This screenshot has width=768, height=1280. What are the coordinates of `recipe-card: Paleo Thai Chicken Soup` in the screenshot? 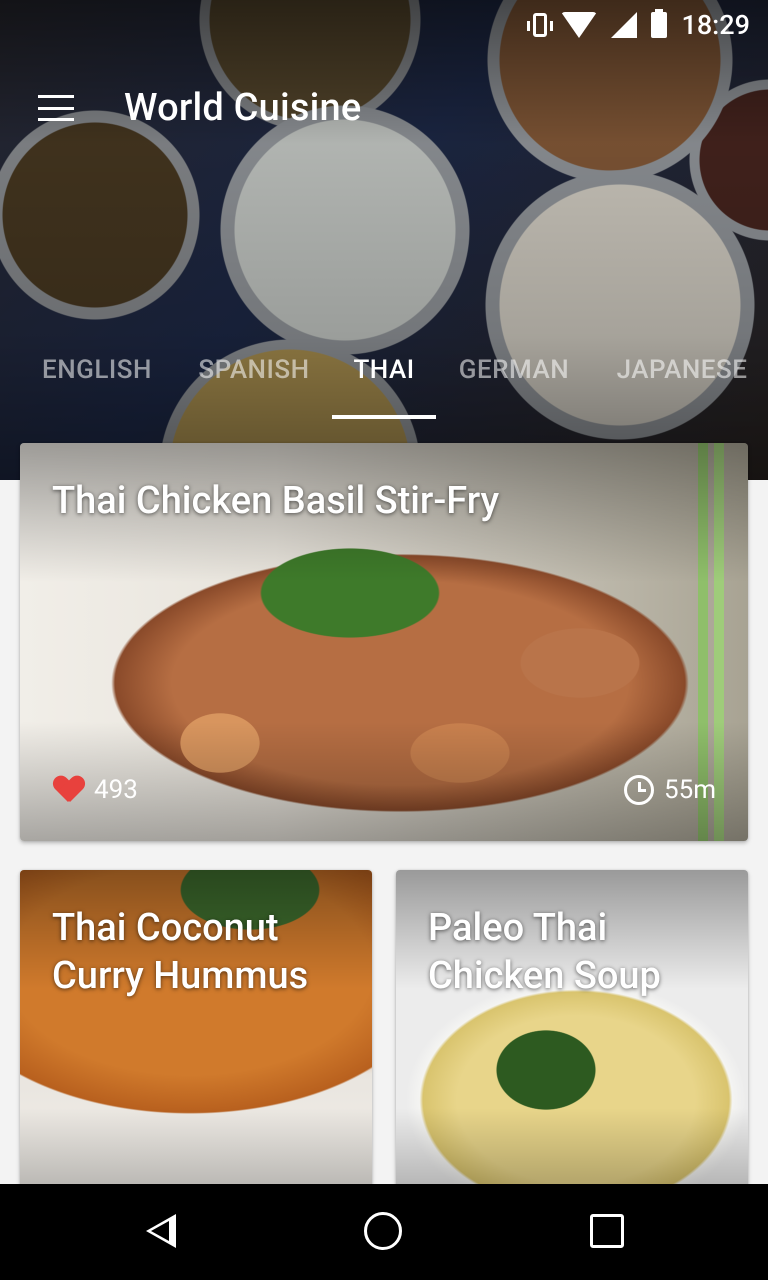 It's located at (572, 1040).